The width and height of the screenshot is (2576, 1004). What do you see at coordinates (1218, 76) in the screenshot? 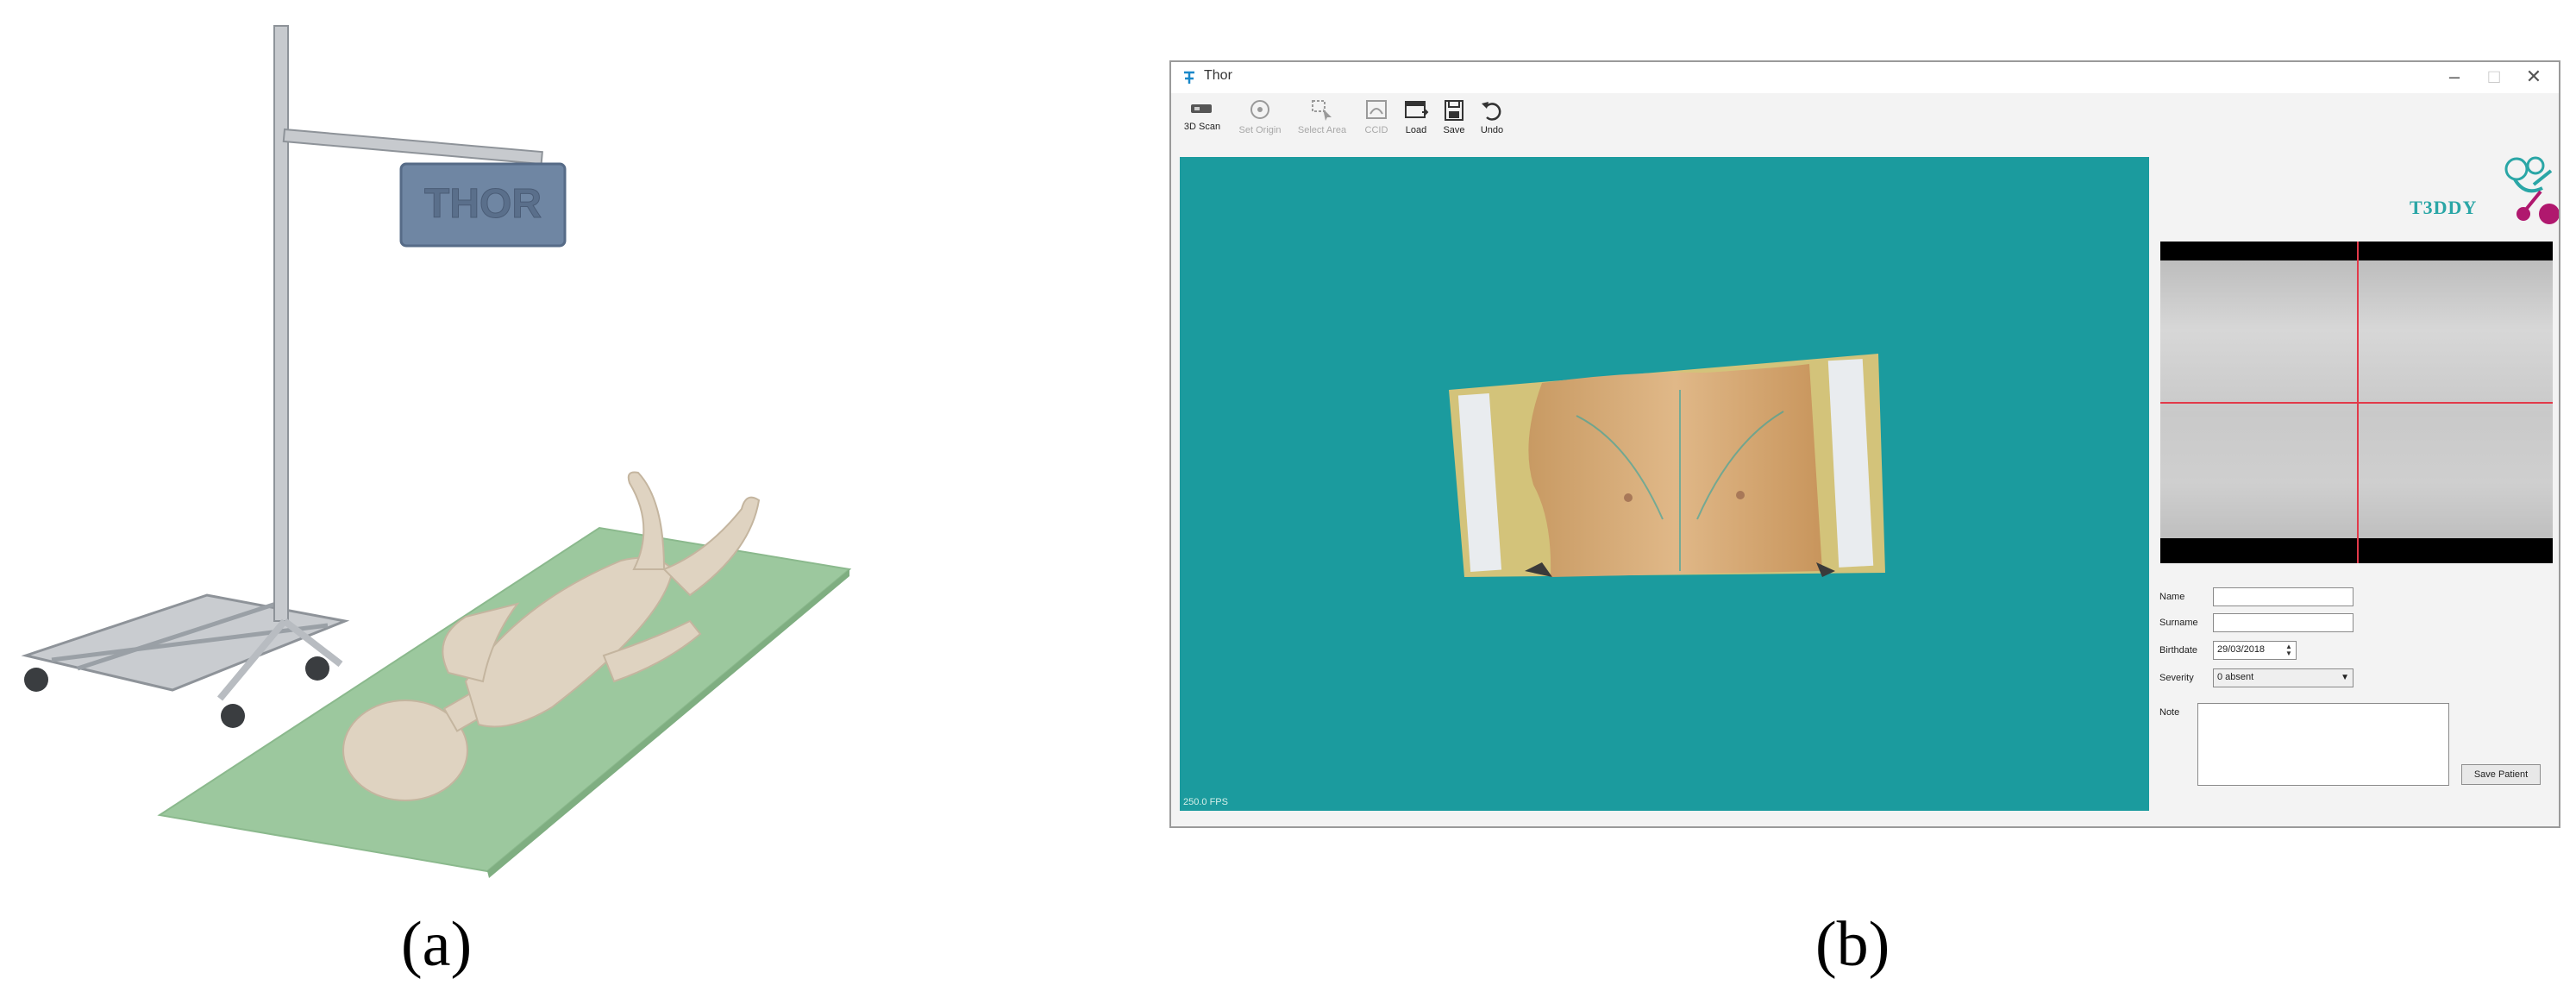
I see `window-title: Thor` at bounding box center [1218, 76].